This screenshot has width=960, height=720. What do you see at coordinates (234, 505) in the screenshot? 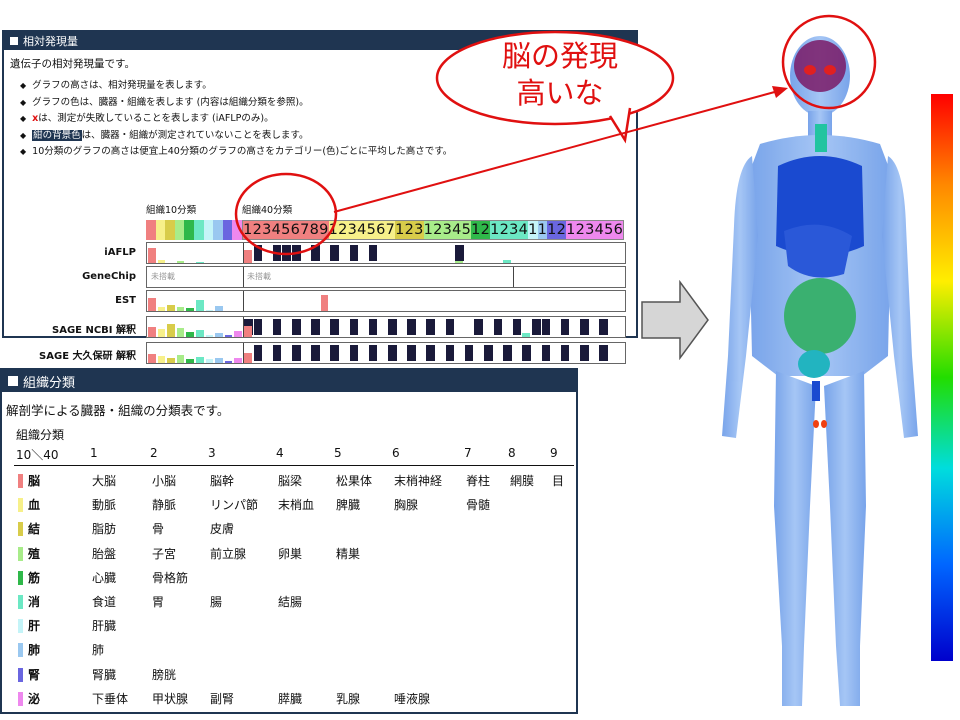
I see `tissue-cell: リンパ節` at bounding box center [234, 505].